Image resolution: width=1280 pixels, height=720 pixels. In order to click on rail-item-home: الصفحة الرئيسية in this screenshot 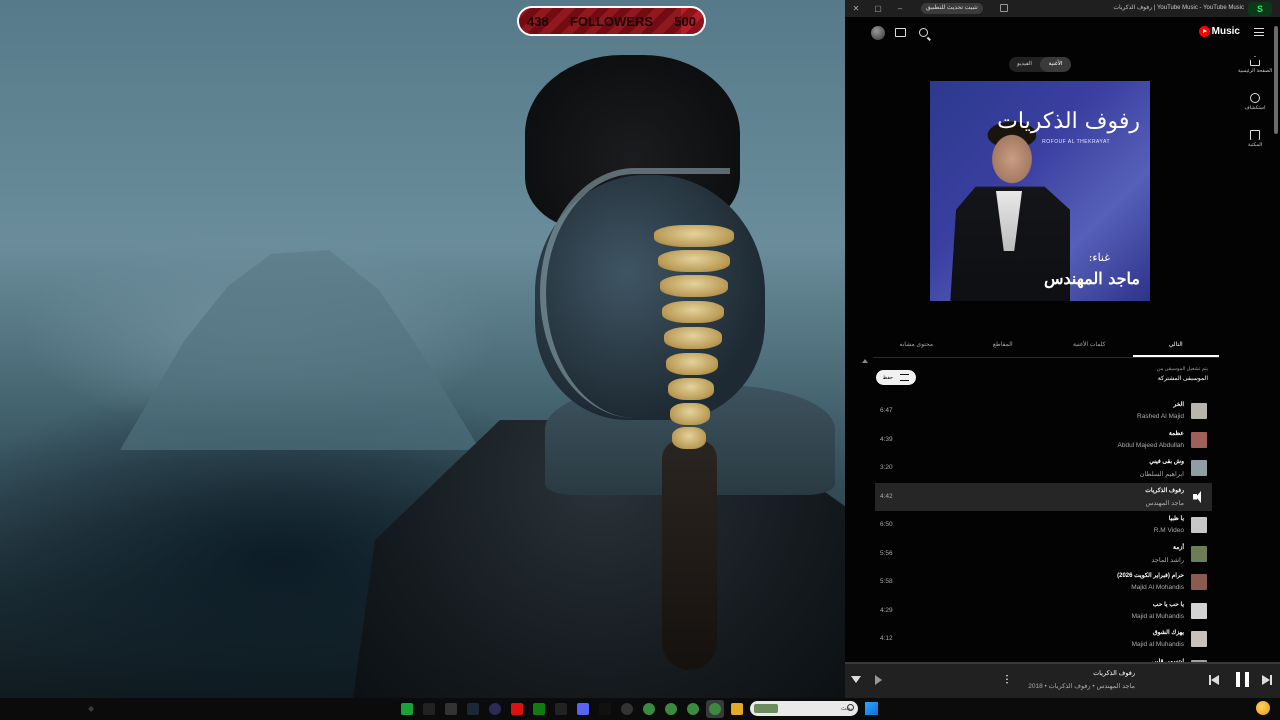, I will do `click(1255, 72)`.